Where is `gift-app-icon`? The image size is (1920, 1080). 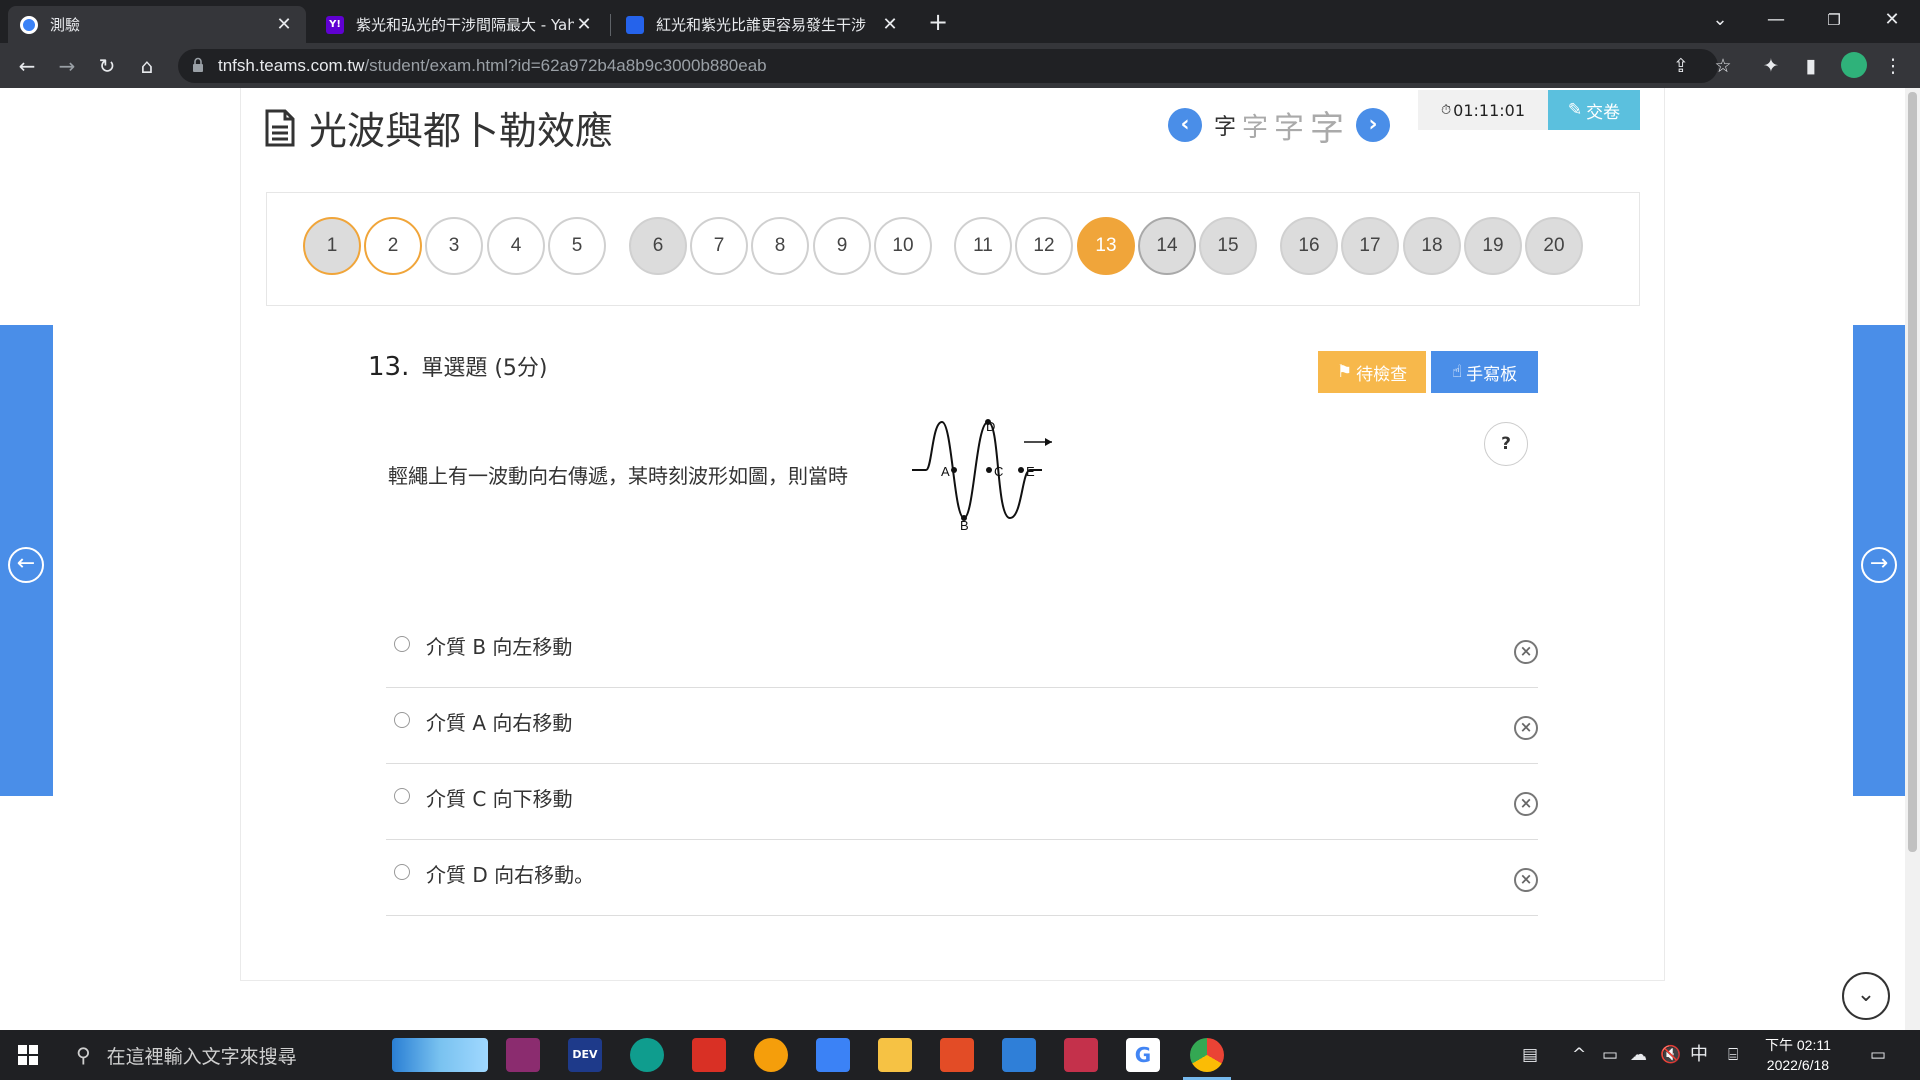 gift-app-icon is located at coordinates (709, 1055).